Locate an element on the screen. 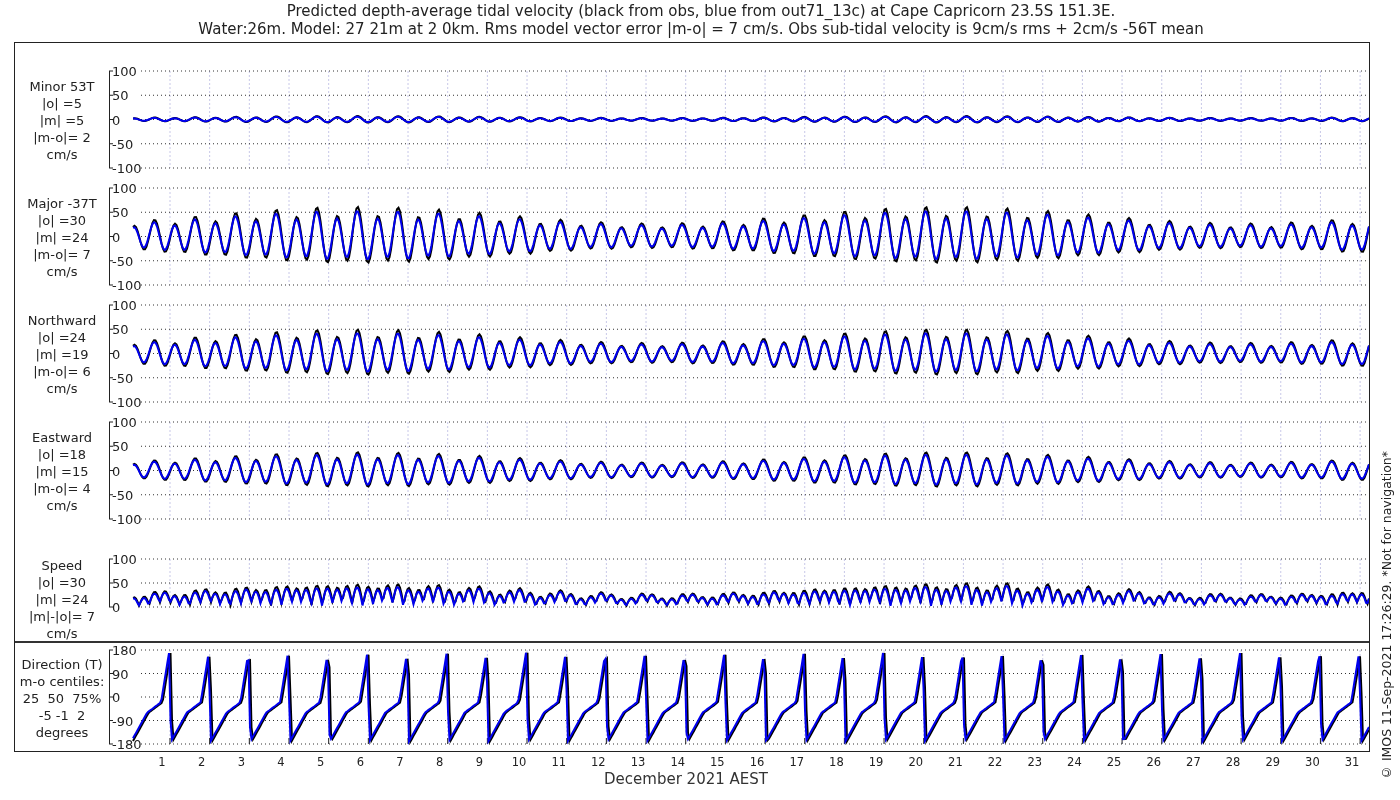 Image resolution: width=1400 pixels, height=800 pixels. axis-tick-label: 90 is located at coordinates (120, 674).